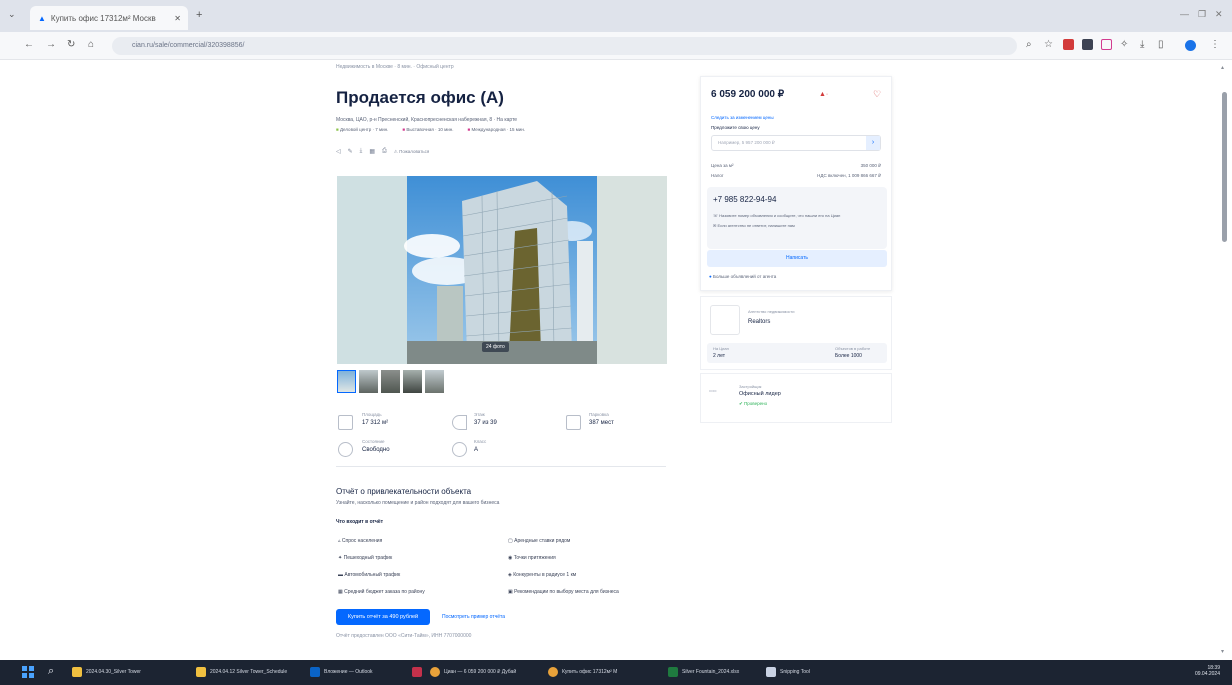 This screenshot has width=1232, height=685. What do you see at coordinates (71, 44) in the screenshot?
I see `reload-icon: ↻` at bounding box center [71, 44].